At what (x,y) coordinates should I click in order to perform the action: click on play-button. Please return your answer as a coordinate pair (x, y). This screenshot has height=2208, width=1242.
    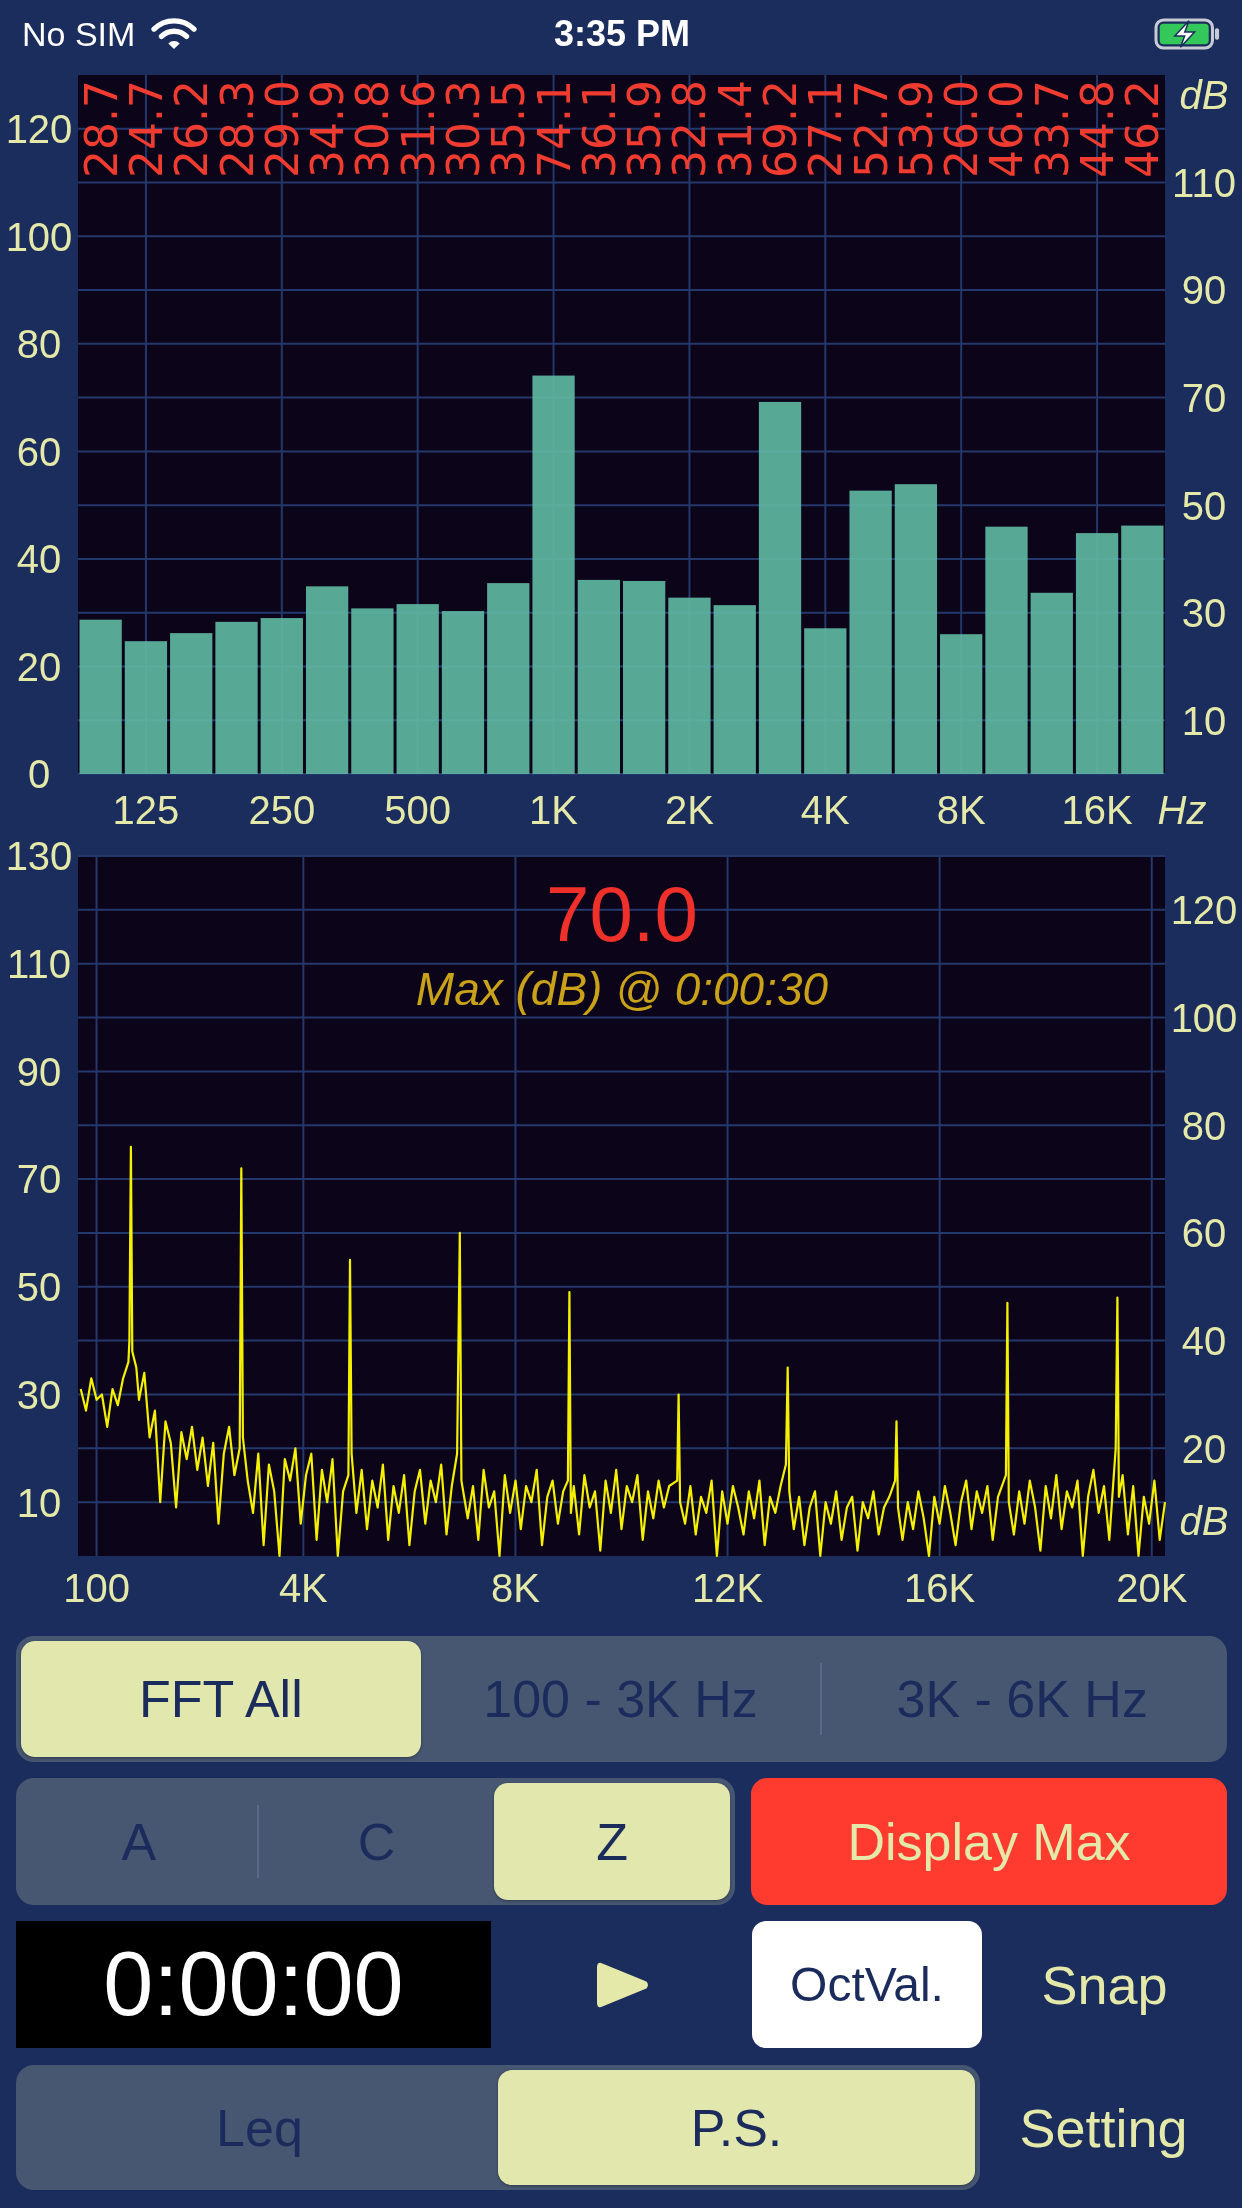
    Looking at the image, I should click on (621, 1984).